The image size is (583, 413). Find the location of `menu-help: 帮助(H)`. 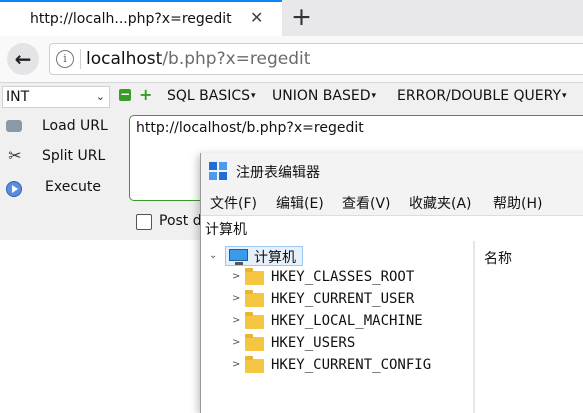

menu-help: 帮助(H) is located at coordinates (517, 203).